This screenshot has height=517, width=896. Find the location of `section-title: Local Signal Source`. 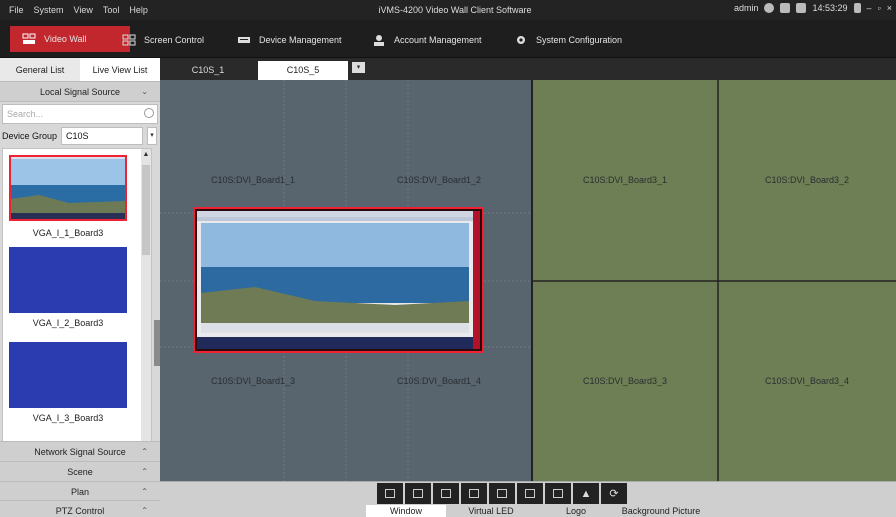

section-title: Local Signal Source is located at coordinates (80, 92).